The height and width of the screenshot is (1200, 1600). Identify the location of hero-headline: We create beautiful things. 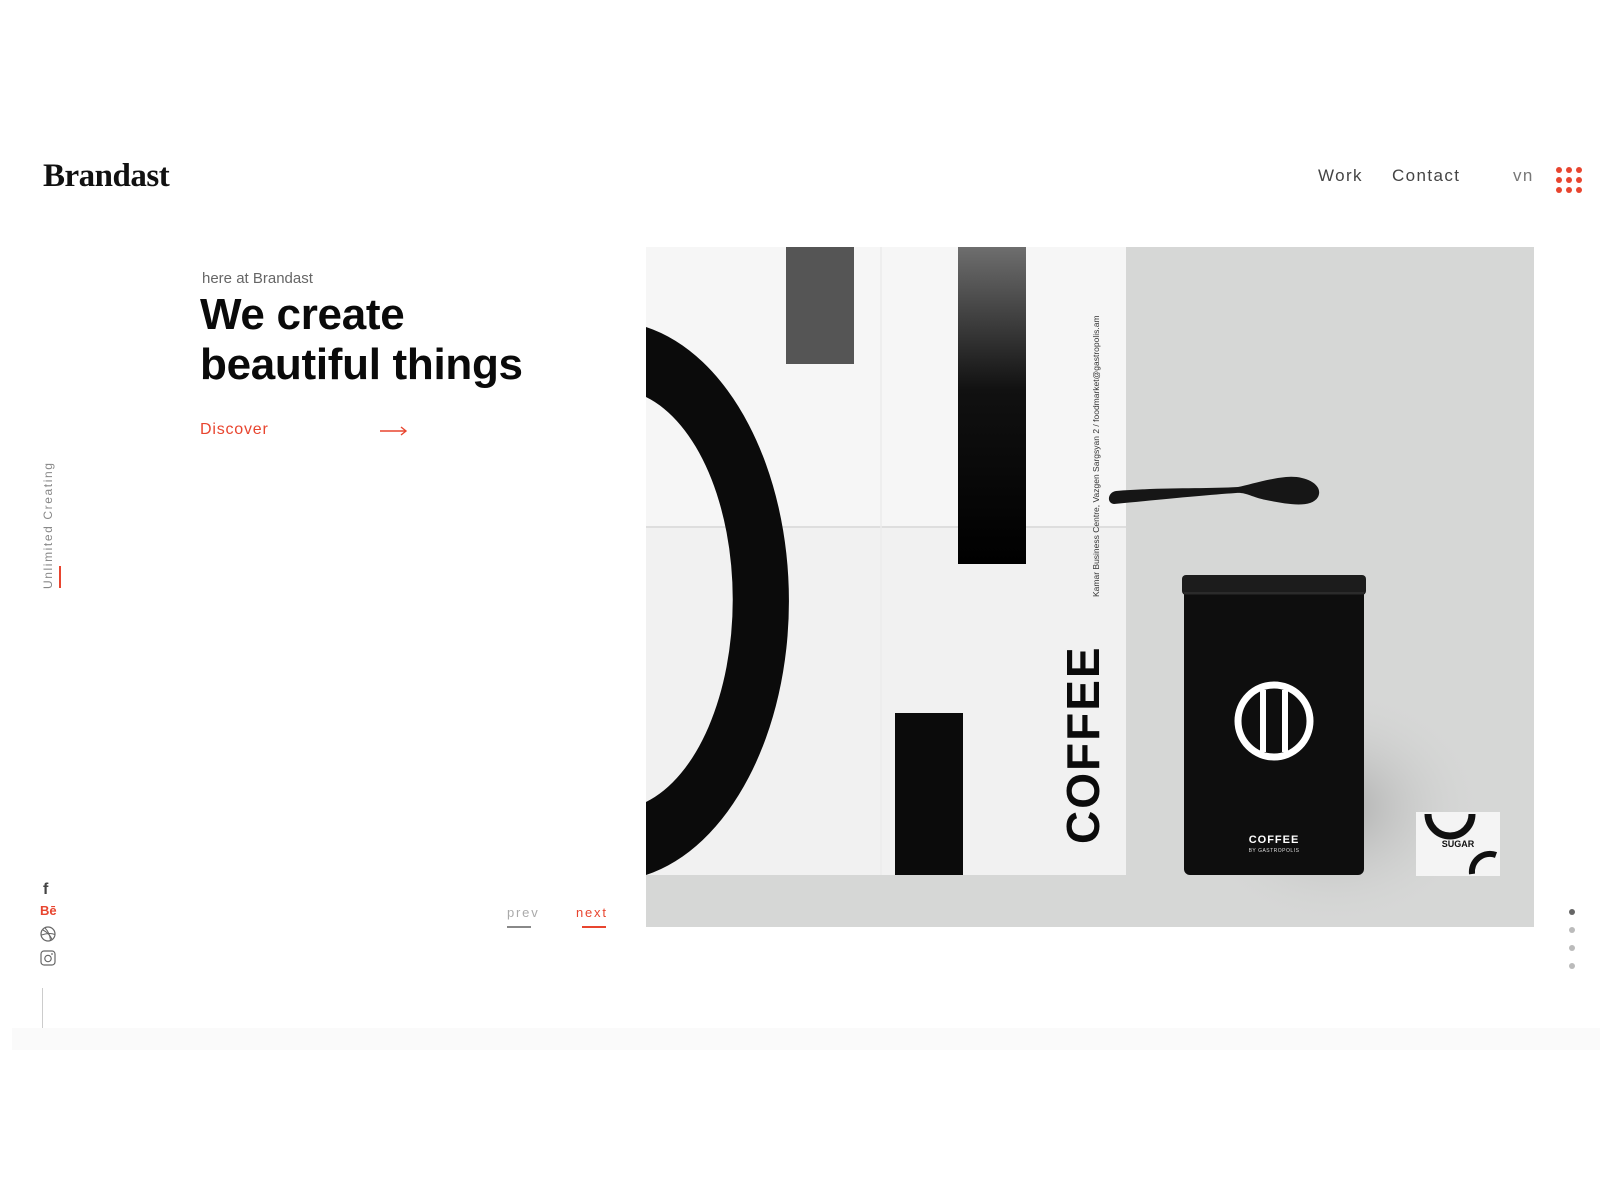
(361, 340).